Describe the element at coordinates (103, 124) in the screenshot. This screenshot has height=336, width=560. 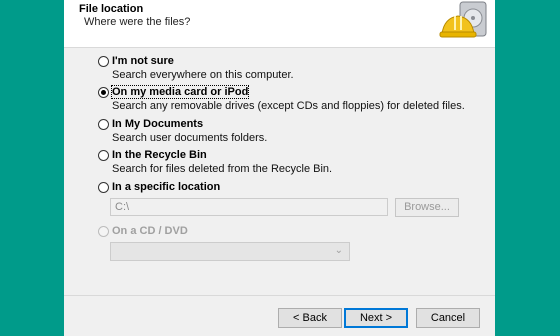
I see `radio-my-documents` at that location.